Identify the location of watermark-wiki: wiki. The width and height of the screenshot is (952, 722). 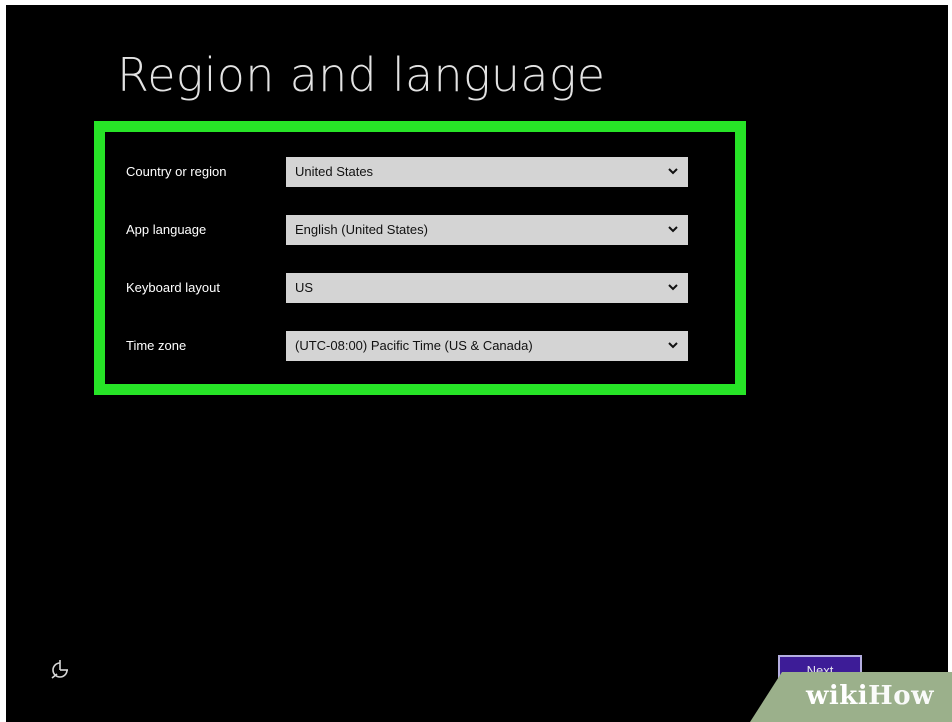
(837, 696).